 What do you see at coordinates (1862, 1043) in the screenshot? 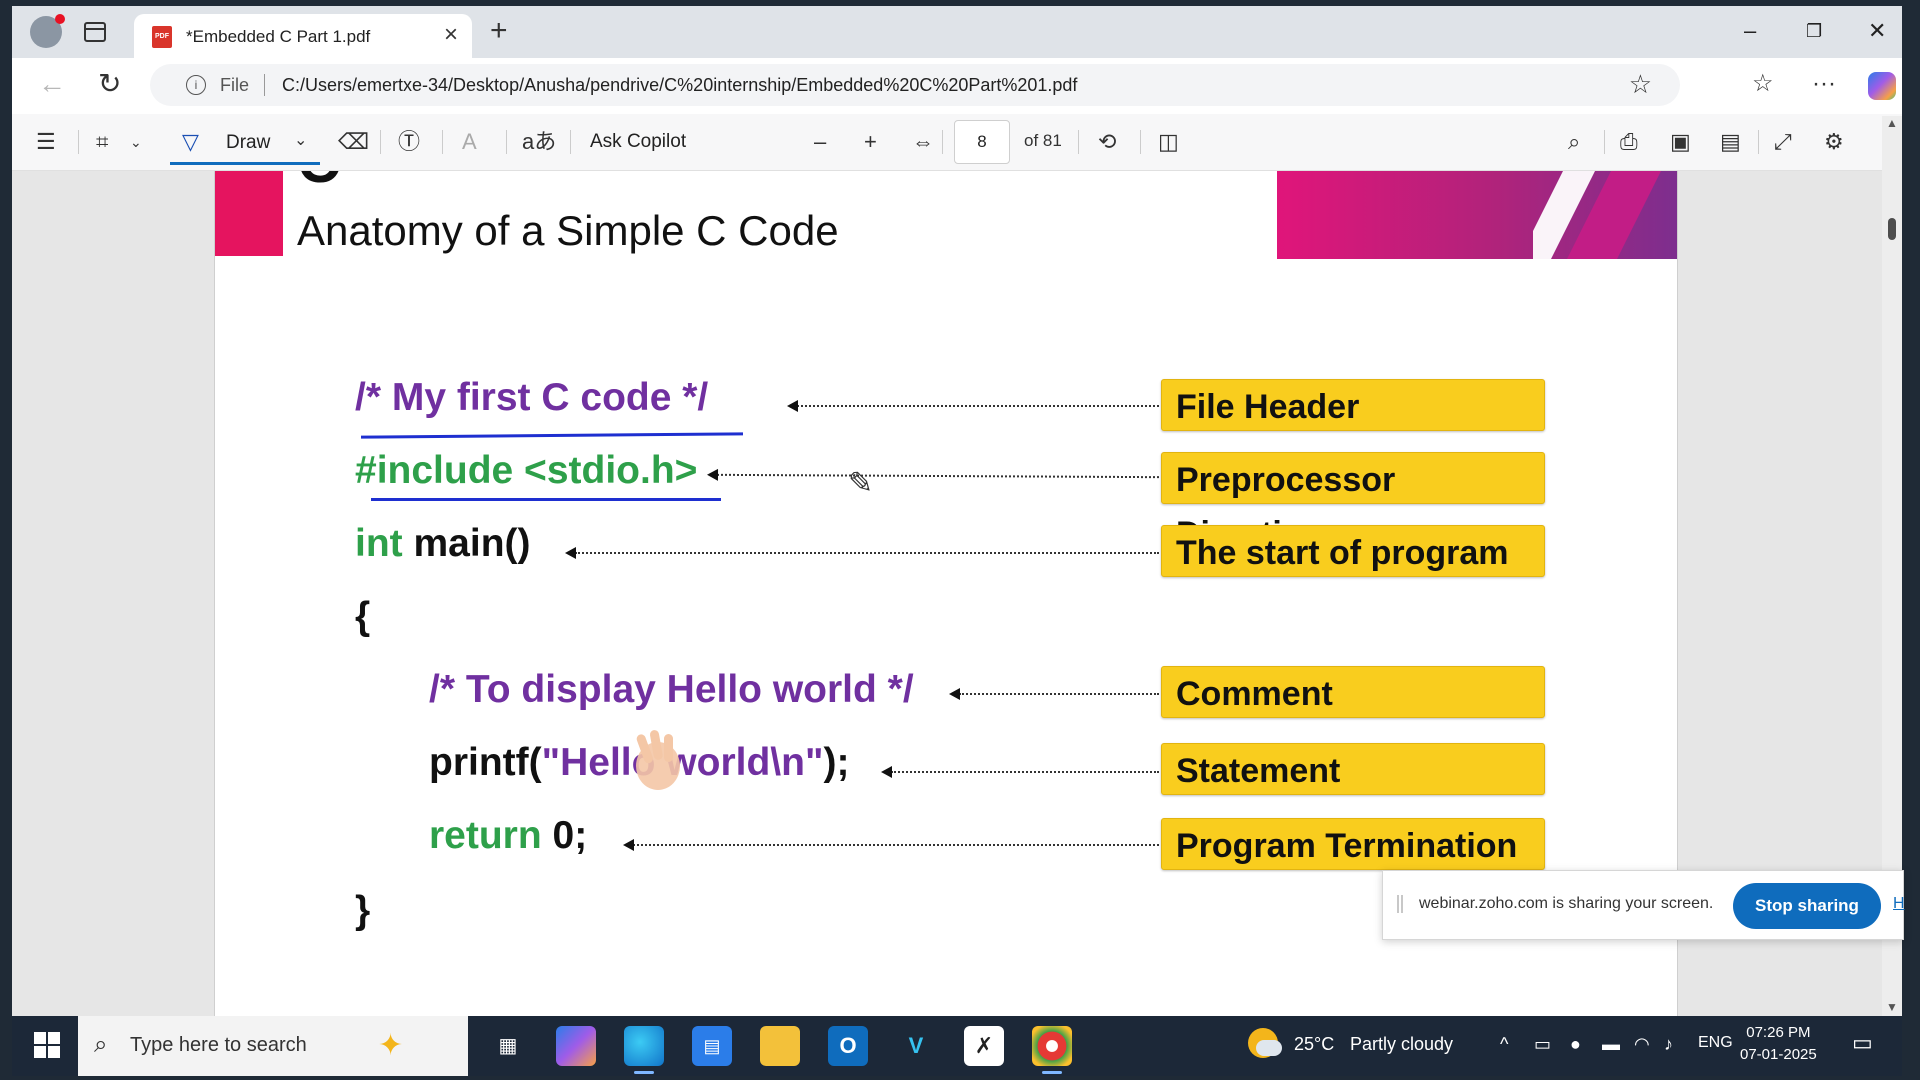
I see `notifications-icon: ▭` at bounding box center [1862, 1043].